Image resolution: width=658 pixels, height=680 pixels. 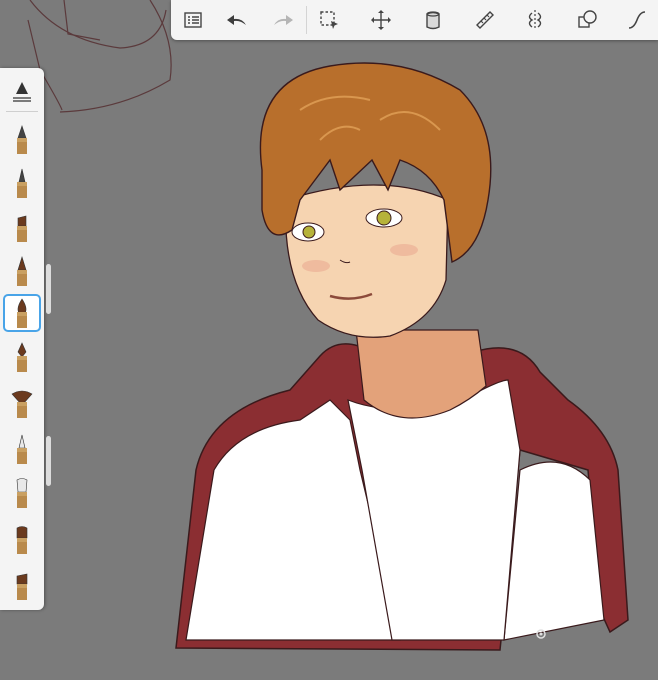 I want to click on selection-button, so click(x=329, y=20).